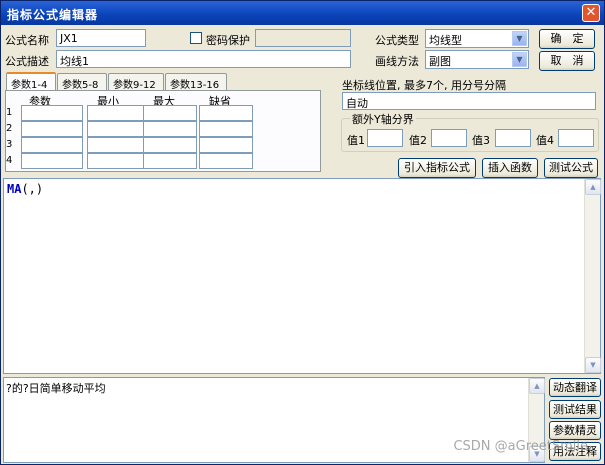 The image size is (605, 465). What do you see at coordinates (82, 82) in the screenshot?
I see `tab-params-5-8: 参数5-8` at bounding box center [82, 82].